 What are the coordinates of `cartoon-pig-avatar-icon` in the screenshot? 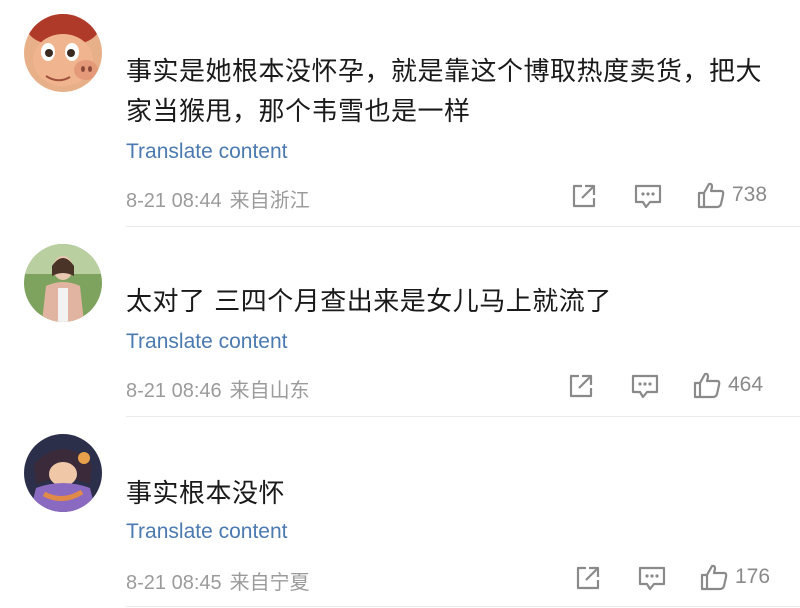 It's located at (63, 53).